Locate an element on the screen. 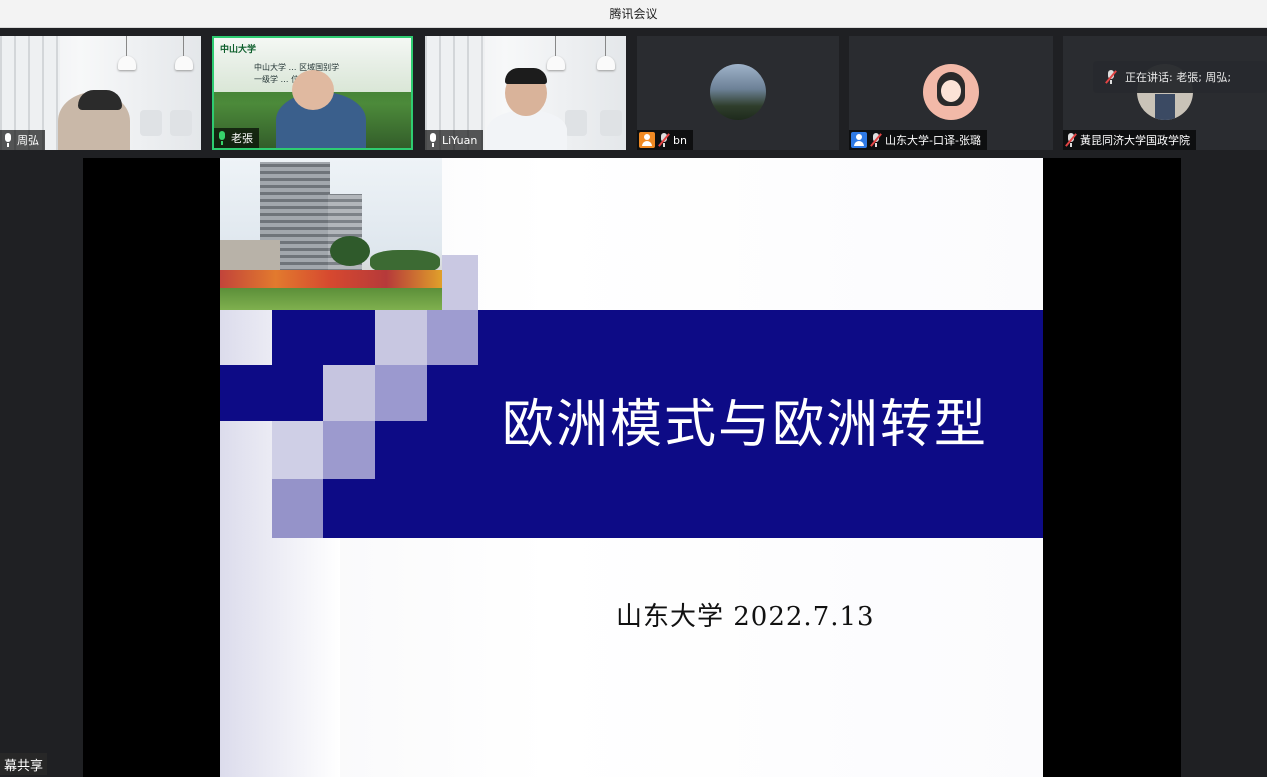 The width and height of the screenshot is (1267, 777). campus-photo is located at coordinates (331, 234).